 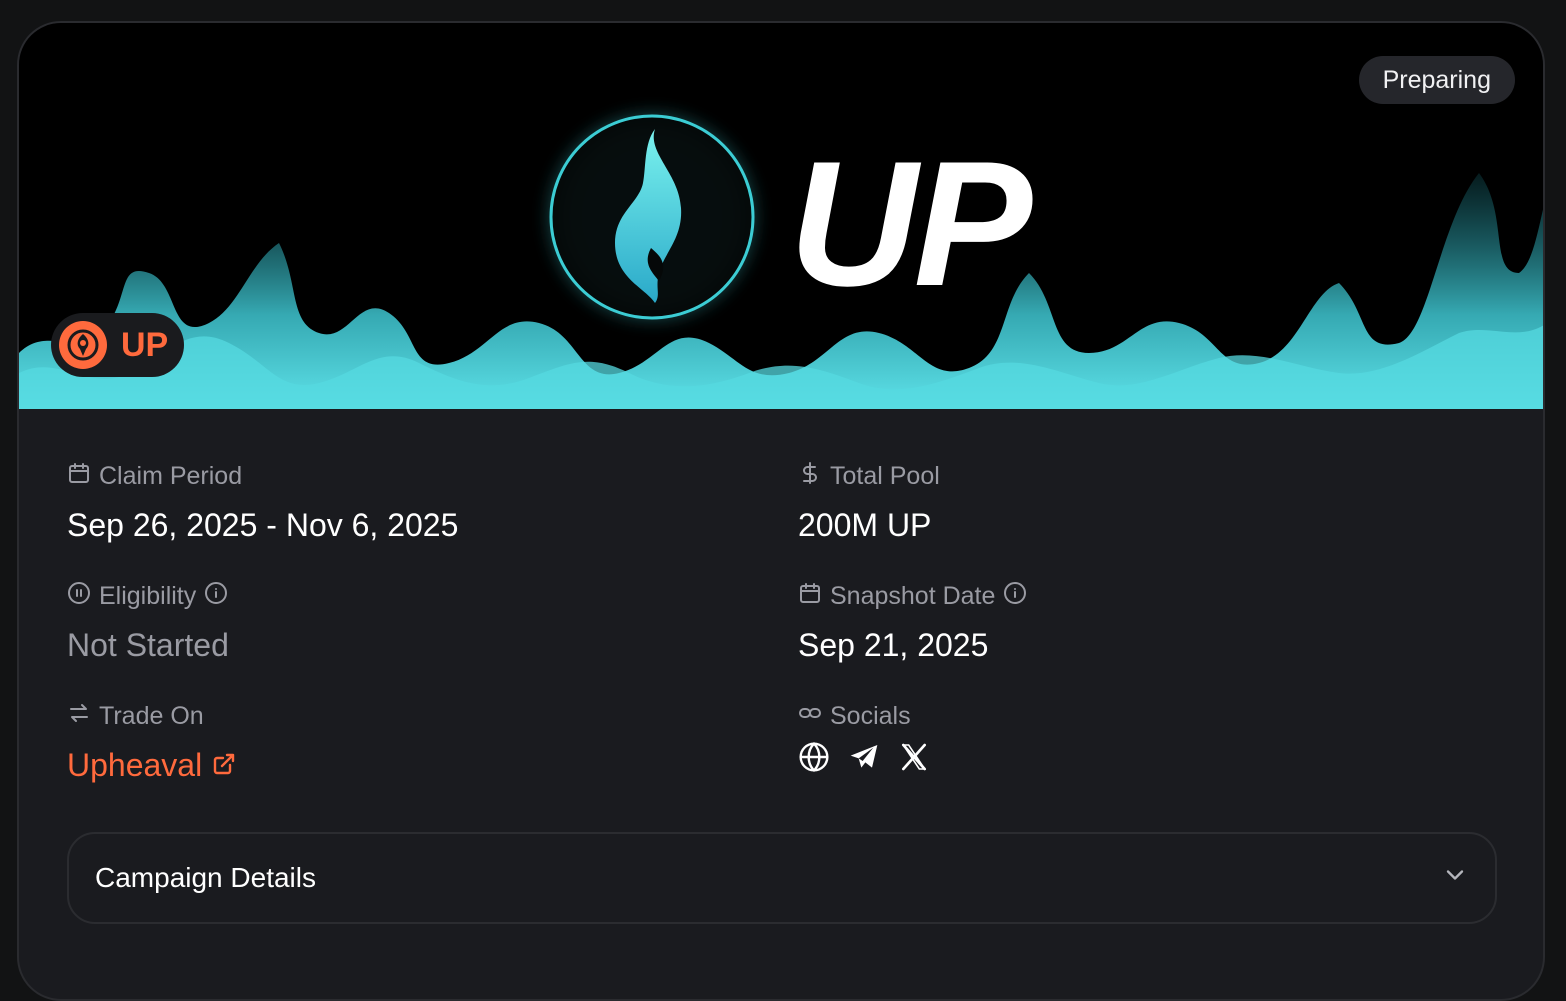 I want to click on trade-on-value: Upheaval, so click(x=134, y=765).